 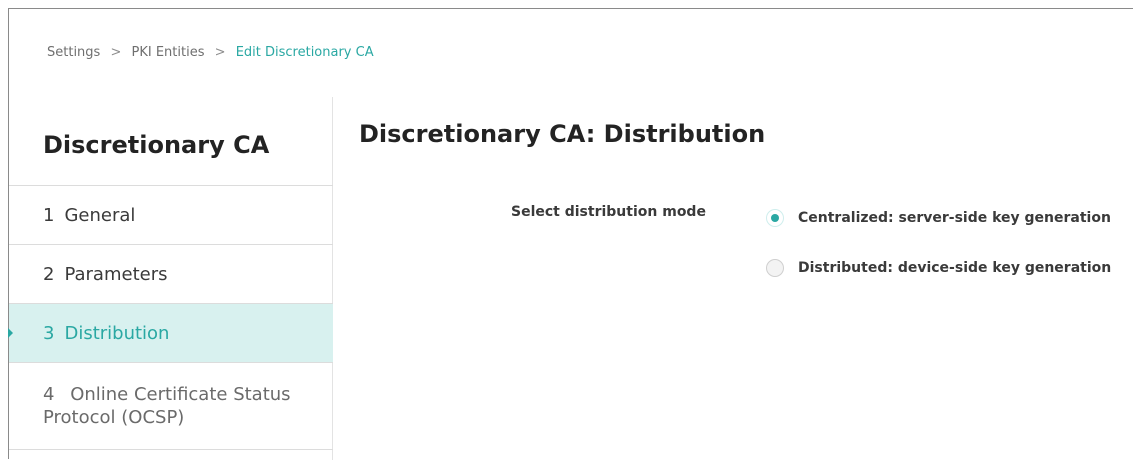 What do you see at coordinates (304, 52) in the screenshot?
I see `breadcrumb-edit-discretionary-ca: Edit Discretionary CA` at bounding box center [304, 52].